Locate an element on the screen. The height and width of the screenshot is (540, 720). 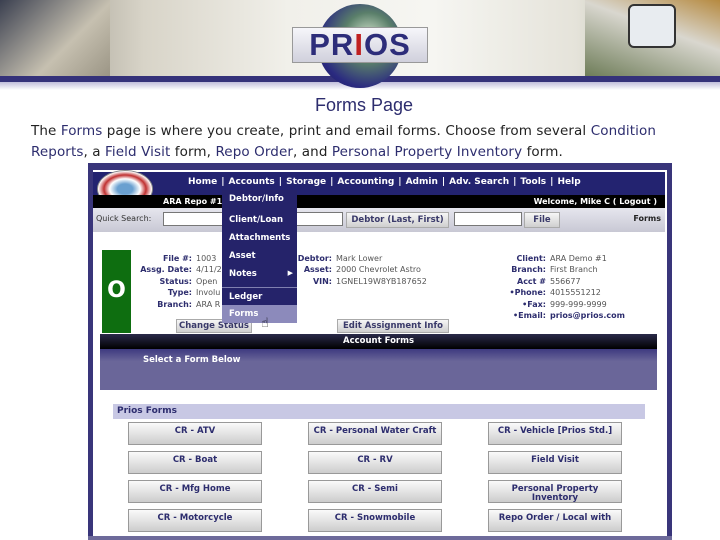
field-row: Branch: First Branch is located at coordinates (551, 269).